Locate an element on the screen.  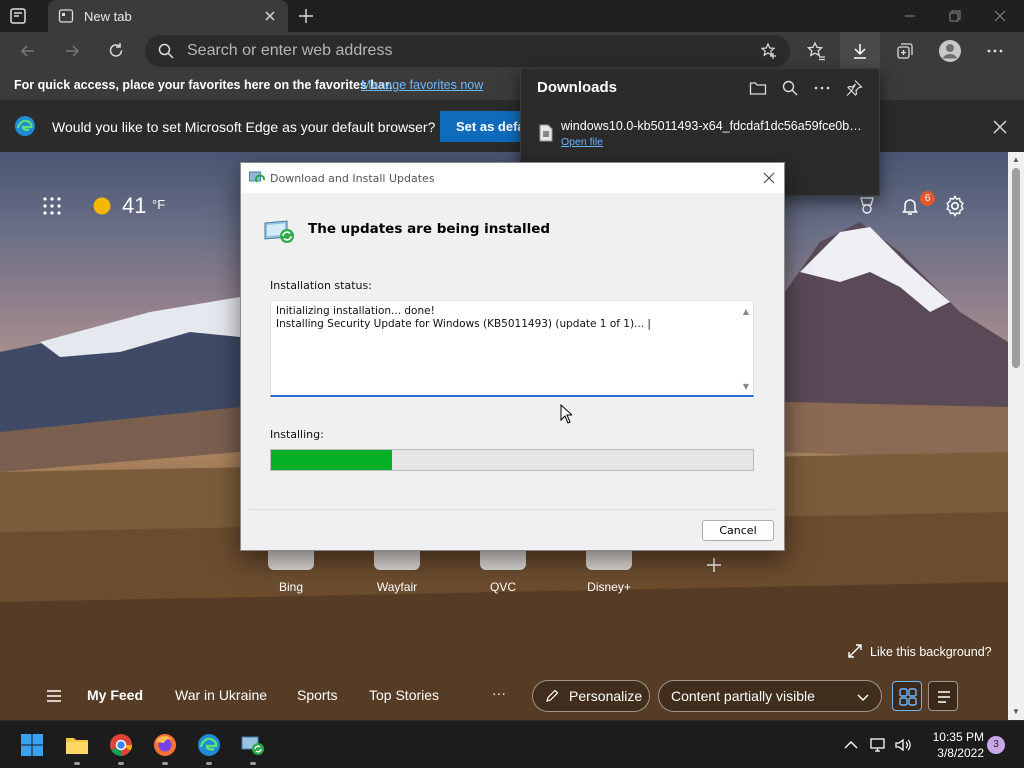
page-scrollbar: ▲ ▼ is located at coordinates (1016, 436).